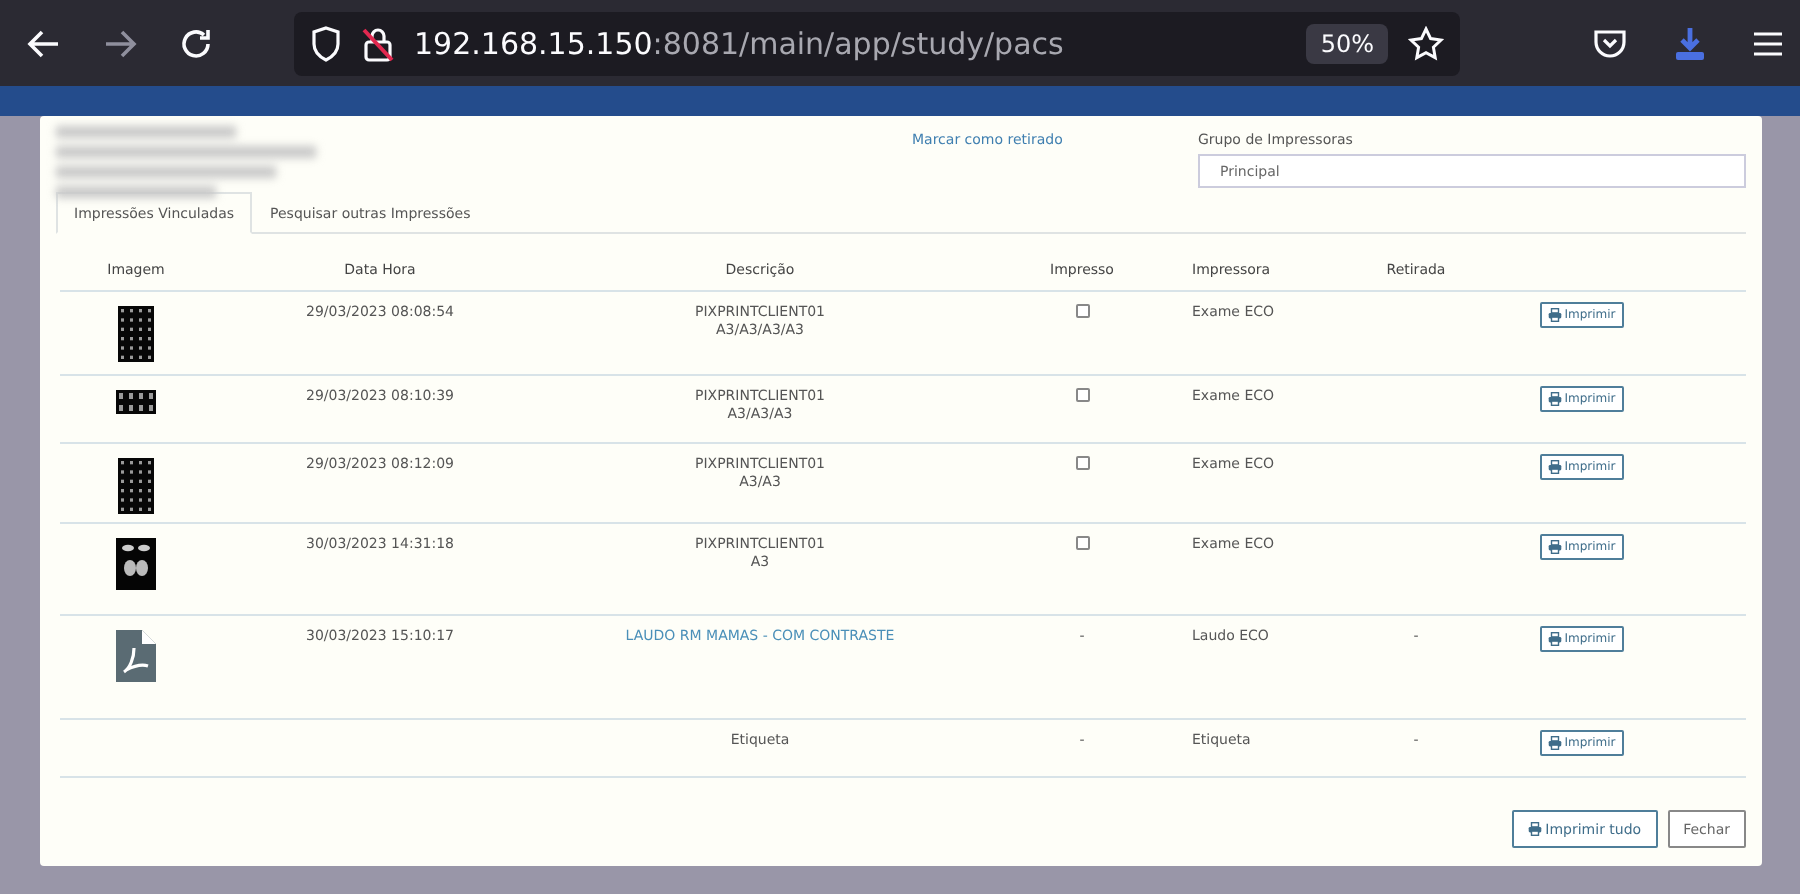 This screenshot has height=894, width=1800. I want to click on pocket-icon, so click(1610, 43).